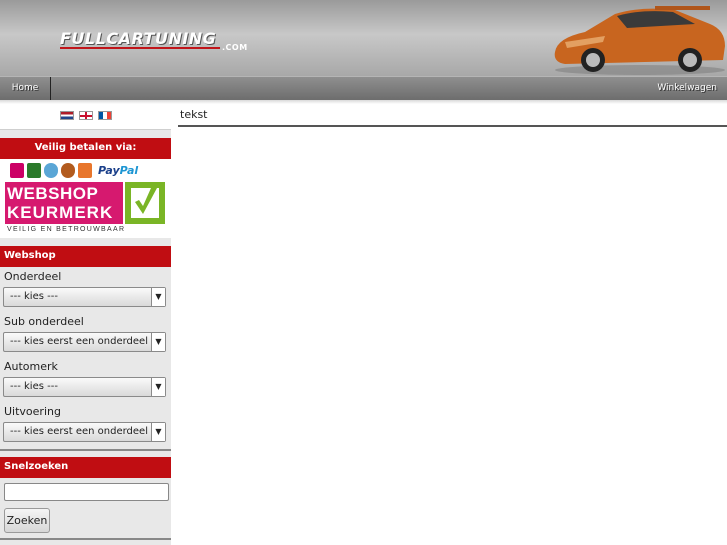 The image size is (727, 545). I want to click on french-flag-icon, so click(104, 115).